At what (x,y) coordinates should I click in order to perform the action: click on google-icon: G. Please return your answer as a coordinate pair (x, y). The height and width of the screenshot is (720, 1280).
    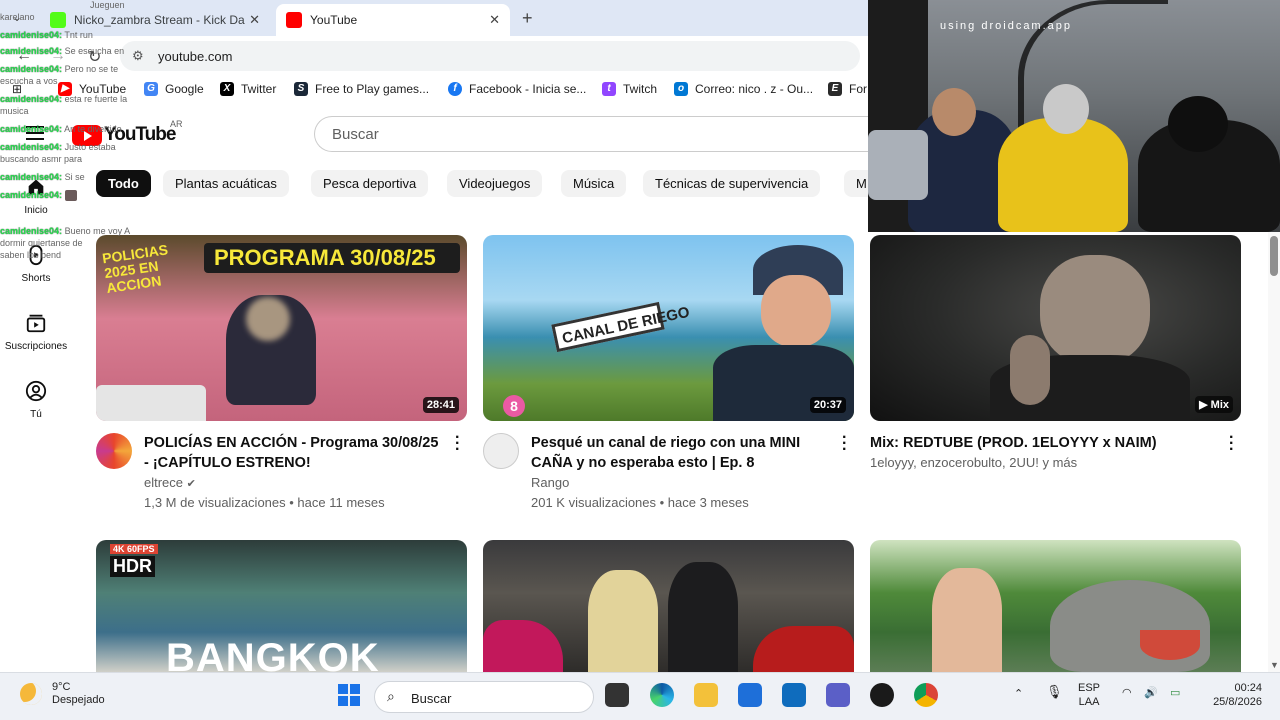
    Looking at the image, I should click on (151, 89).